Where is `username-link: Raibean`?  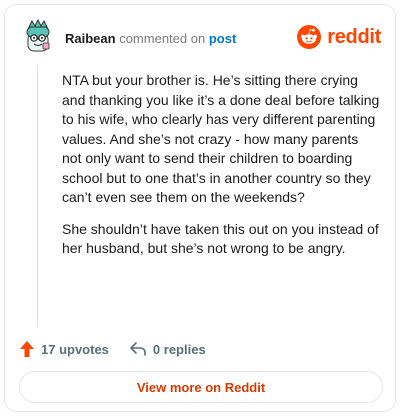
username-link: Raibean is located at coordinates (90, 38).